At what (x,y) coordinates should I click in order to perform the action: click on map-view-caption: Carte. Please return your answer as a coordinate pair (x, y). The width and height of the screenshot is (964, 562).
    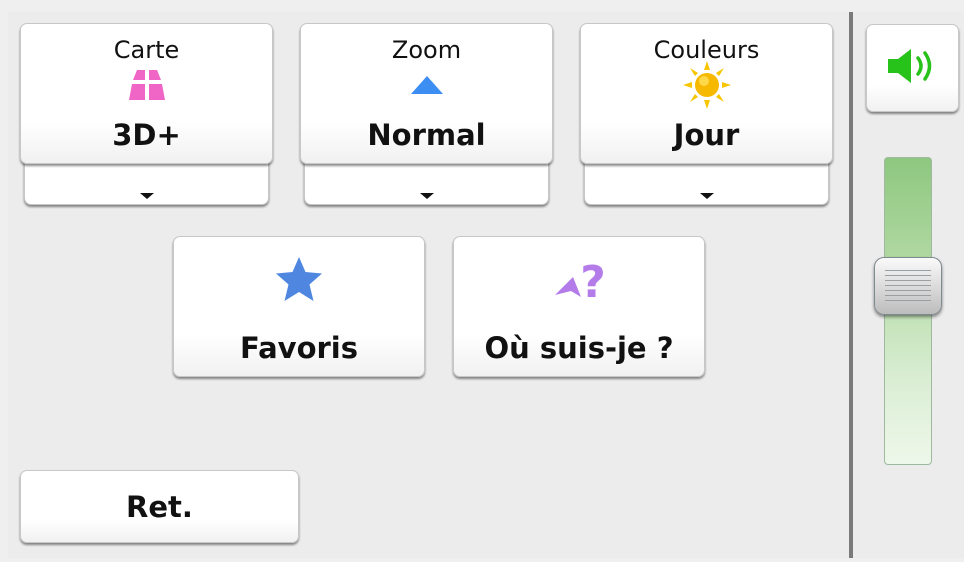
    Looking at the image, I should click on (146, 50).